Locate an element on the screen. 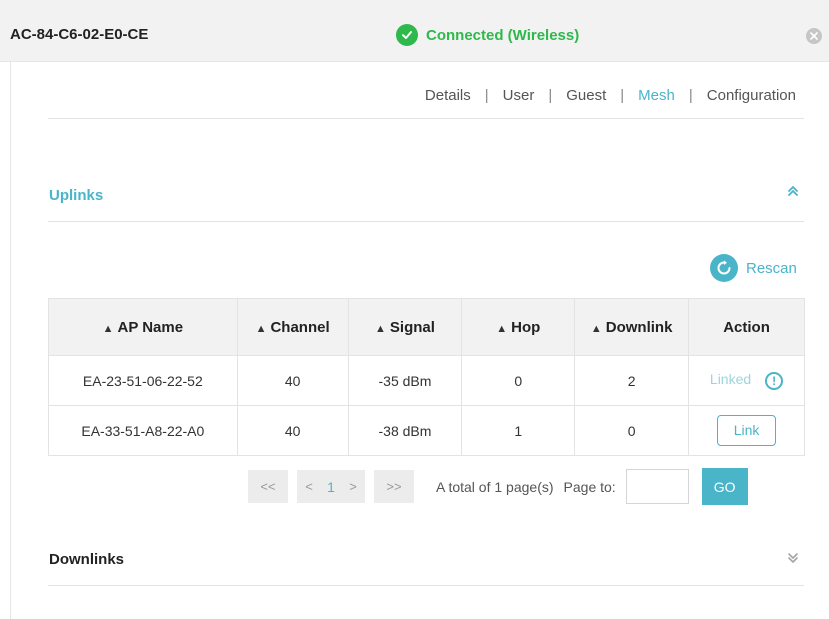 The height and width of the screenshot is (619, 829). link-button: Link is located at coordinates (747, 430).